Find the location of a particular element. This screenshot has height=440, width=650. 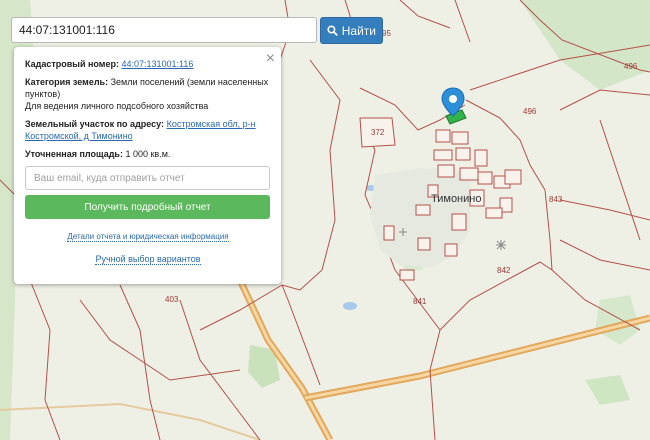

report-details-link-text: Детали отчета и юридическая информация is located at coordinates (148, 237).